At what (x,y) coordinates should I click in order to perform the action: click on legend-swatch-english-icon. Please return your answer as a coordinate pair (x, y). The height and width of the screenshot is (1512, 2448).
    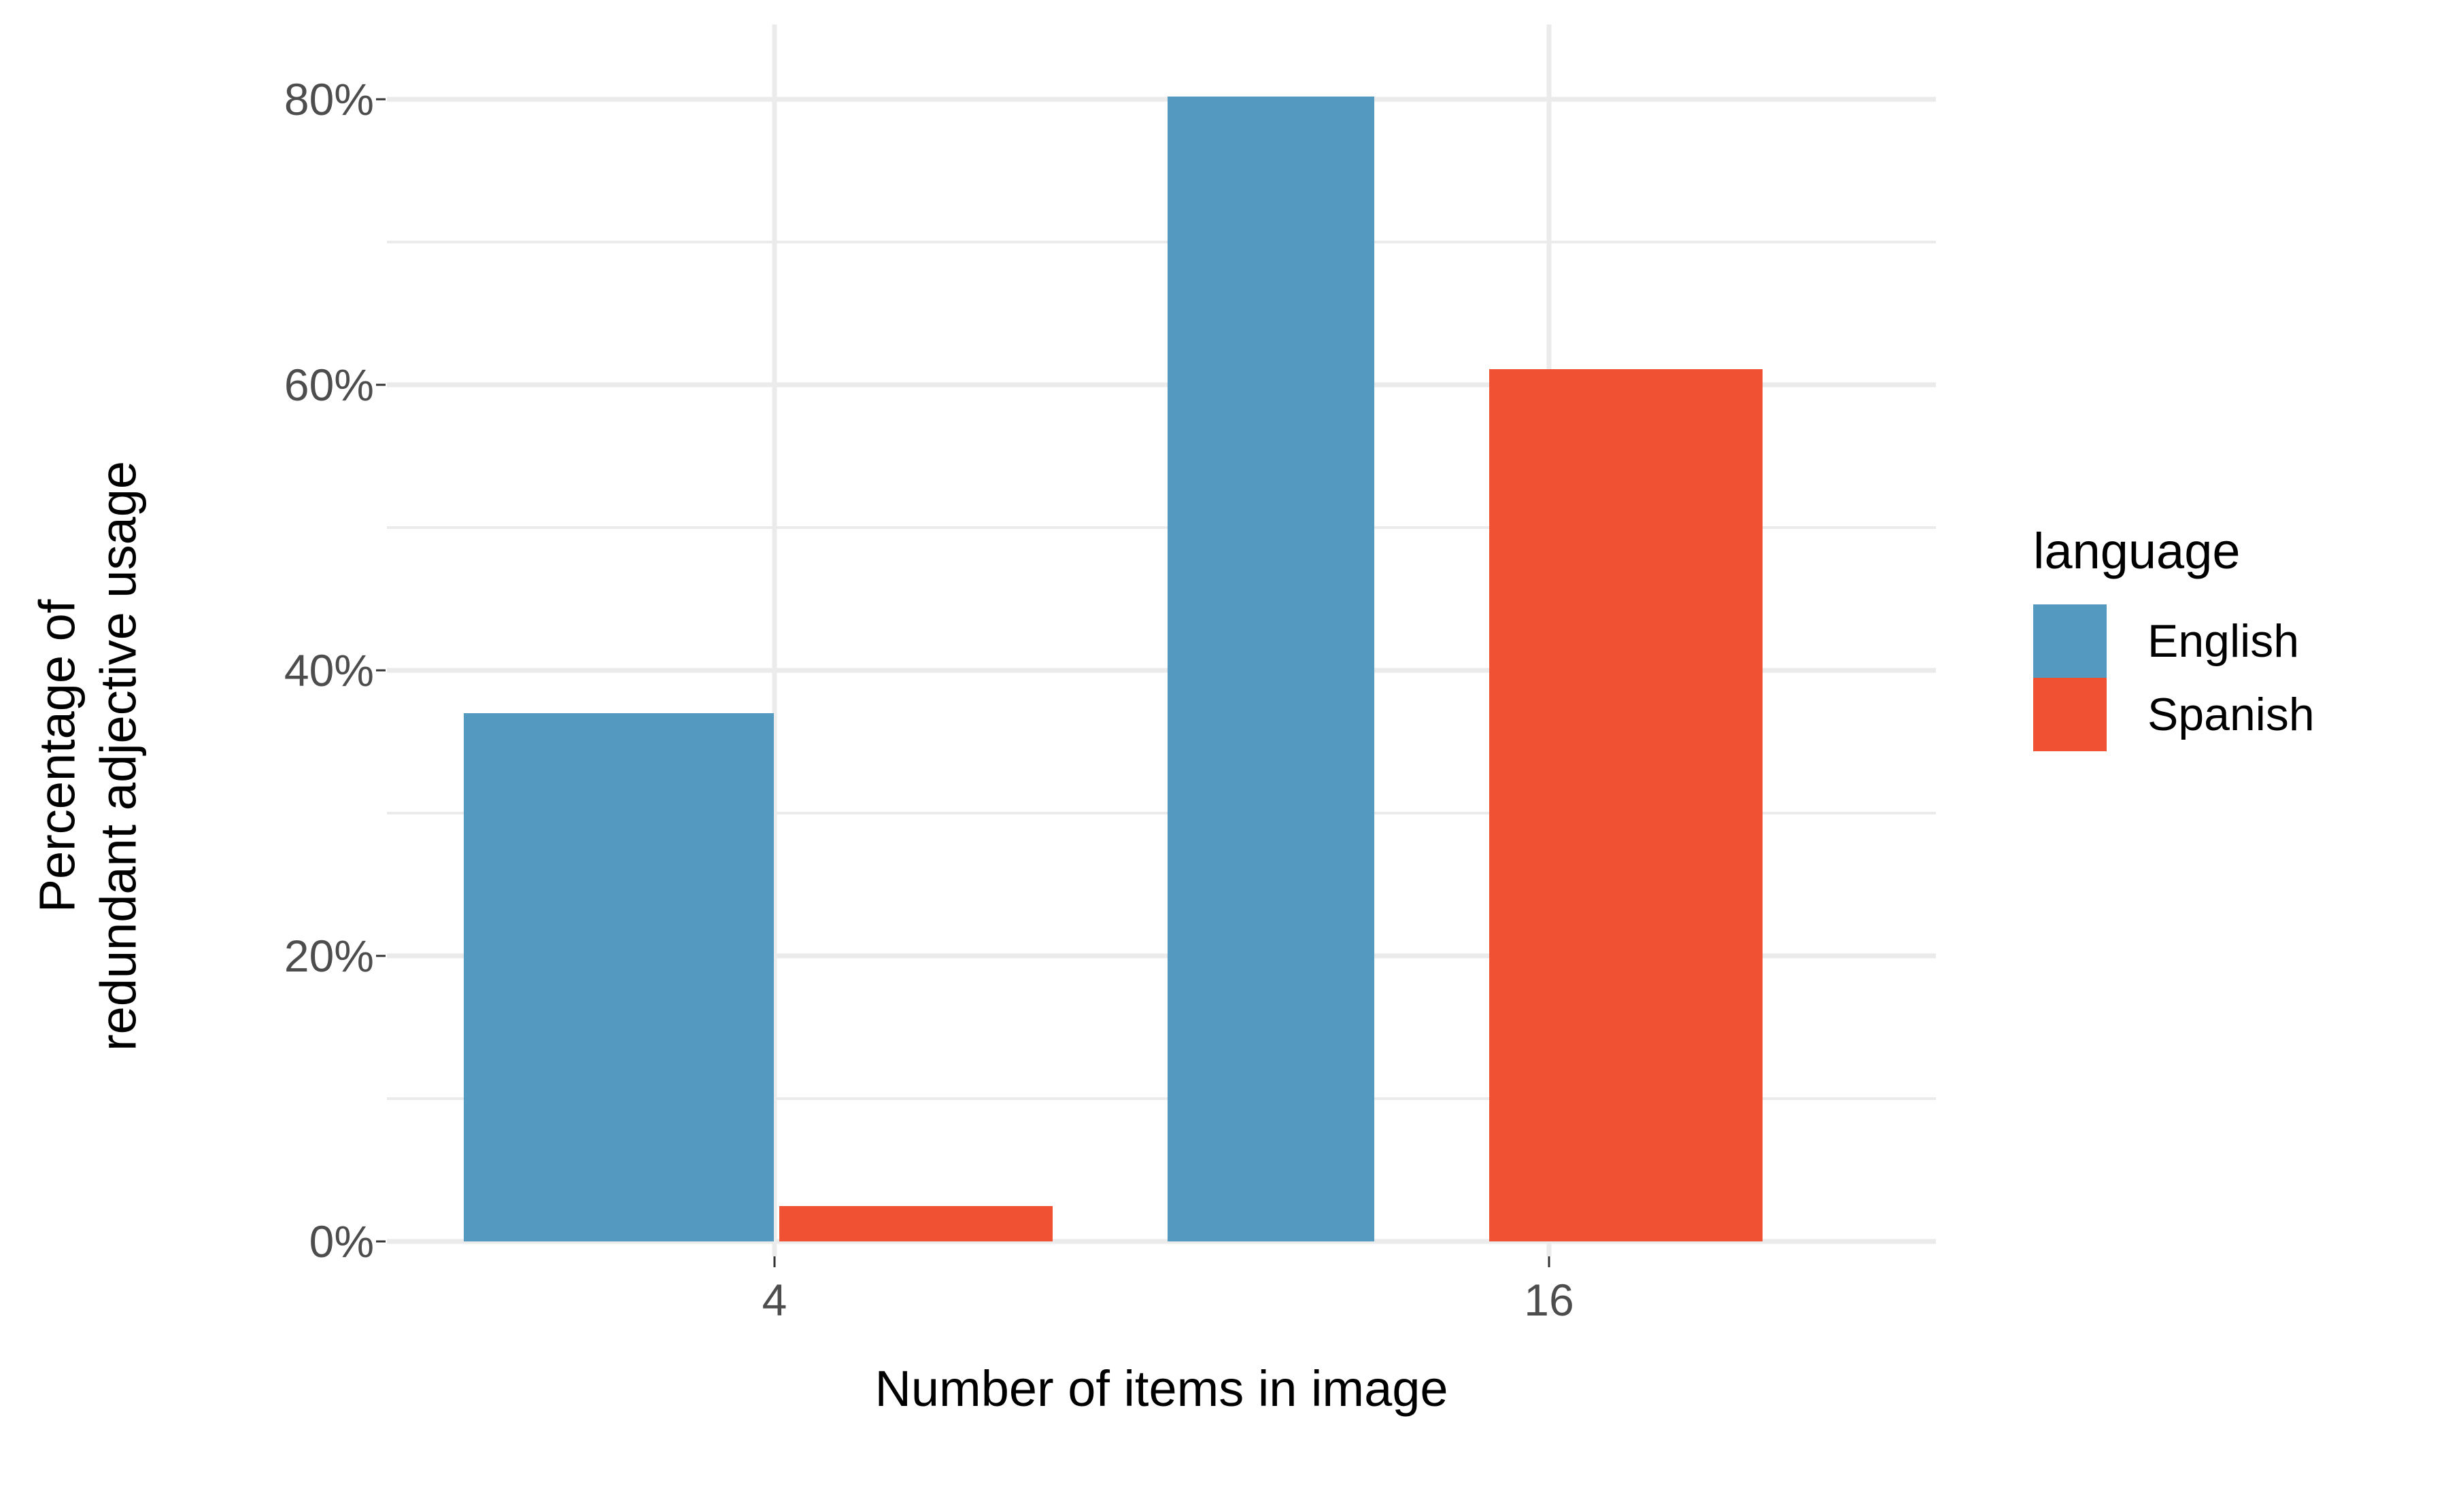
    Looking at the image, I should click on (2070, 641).